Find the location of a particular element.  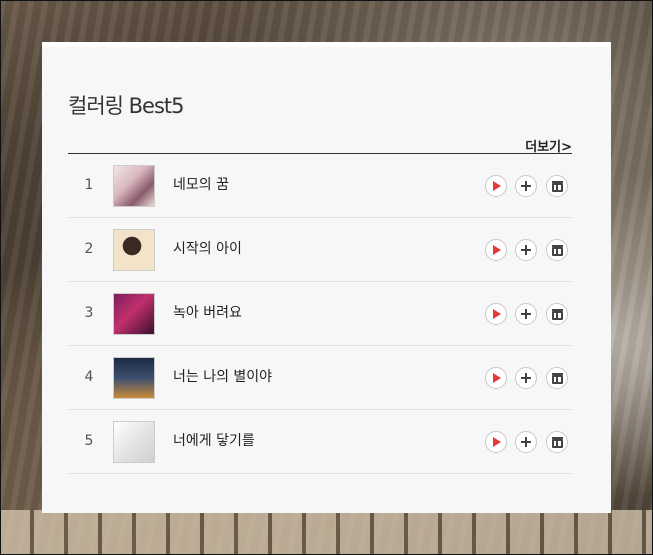

section-title: 컬러링 Best5 is located at coordinates (126, 106).